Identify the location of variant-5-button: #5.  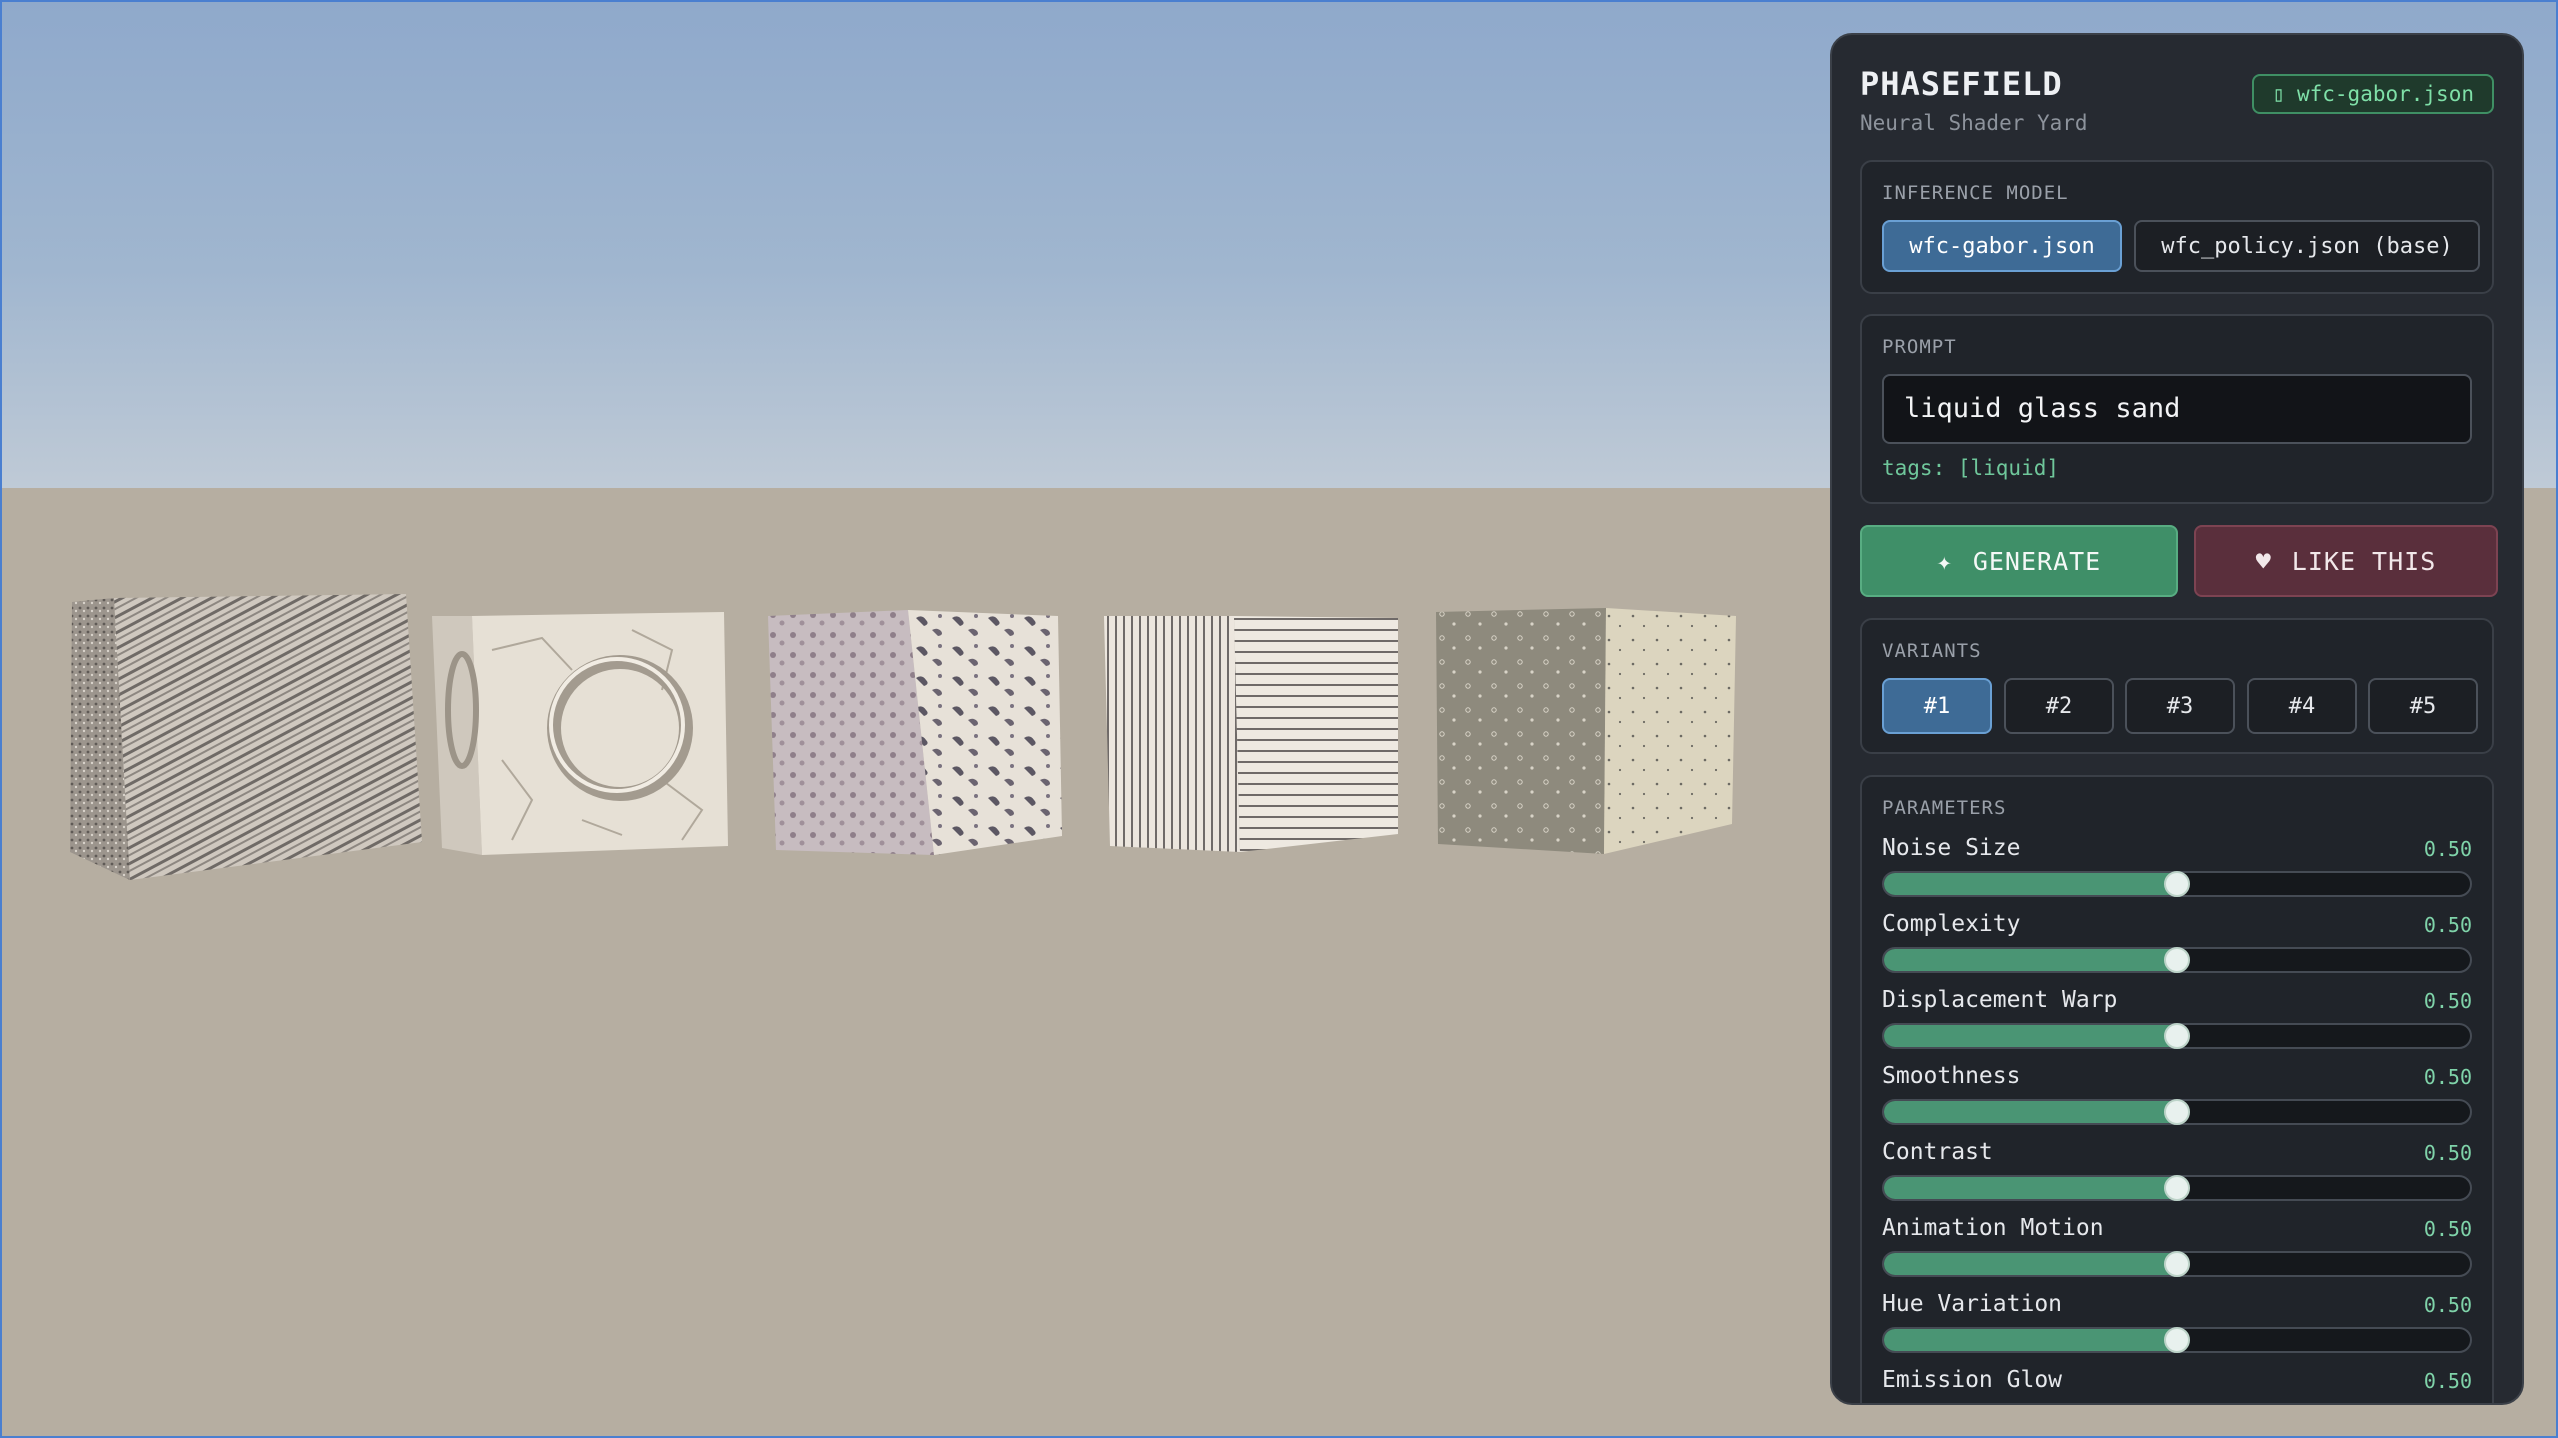
(2423, 706).